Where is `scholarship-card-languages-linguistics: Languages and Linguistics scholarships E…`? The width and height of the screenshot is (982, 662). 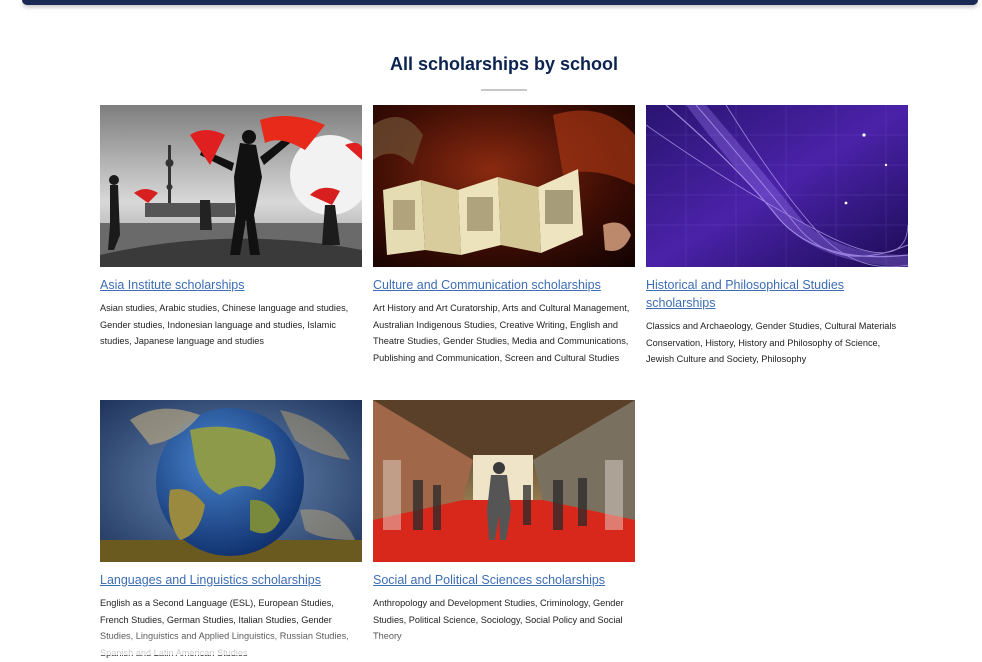
scholarship-card-languages-linguistics: Languages and Linguistics scholarships E… is located at coordinates (231, 531).